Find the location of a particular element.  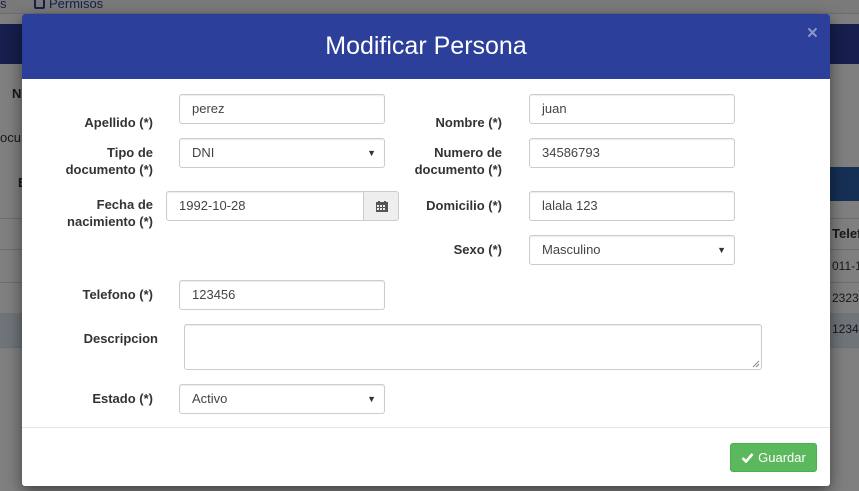

guardar-button: Guardar is located at coordinates (773, 457).